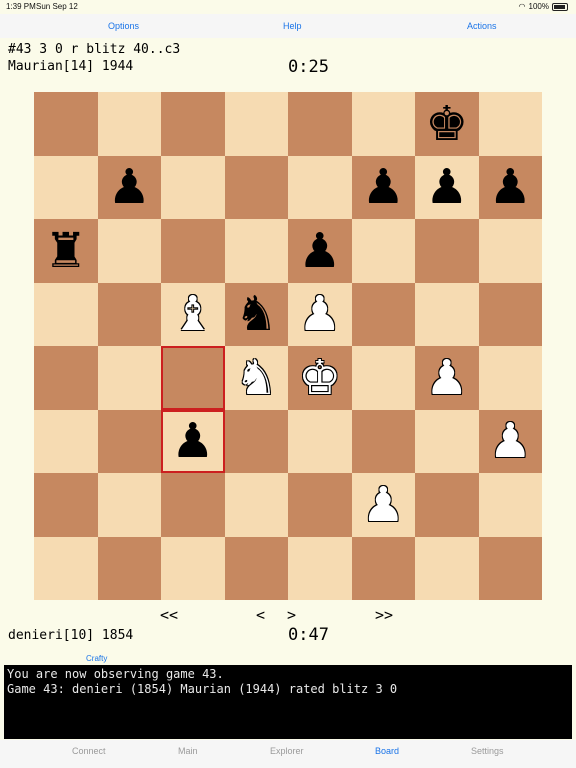 The width and height of the screenshot is (576, 768). Describe the element at coordinates (66, 124) in the screenshot. I see `square-a8` at that location.